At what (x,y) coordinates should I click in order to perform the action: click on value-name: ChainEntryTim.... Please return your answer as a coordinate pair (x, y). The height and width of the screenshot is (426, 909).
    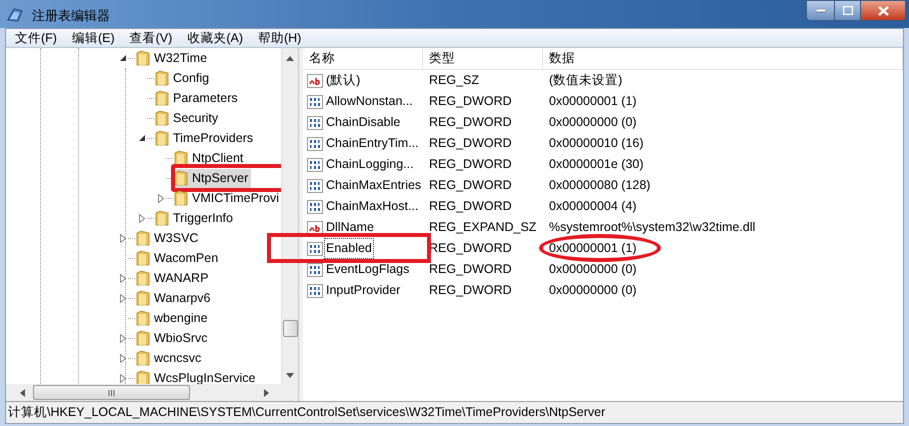
    Looking at the image, I should click on (372, 143).